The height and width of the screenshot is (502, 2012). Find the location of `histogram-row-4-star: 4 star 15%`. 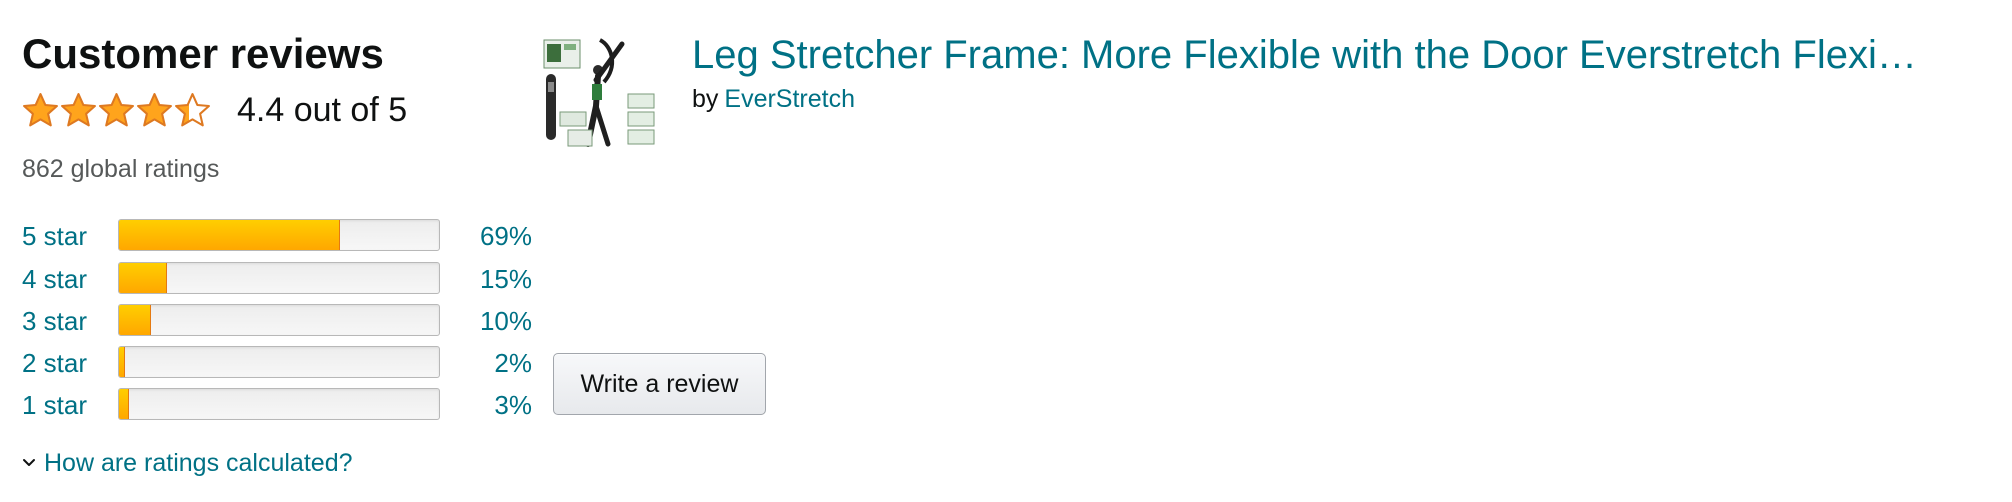

histogram-row-4-star: 4 star 15% is located at coordinates (277, 279).